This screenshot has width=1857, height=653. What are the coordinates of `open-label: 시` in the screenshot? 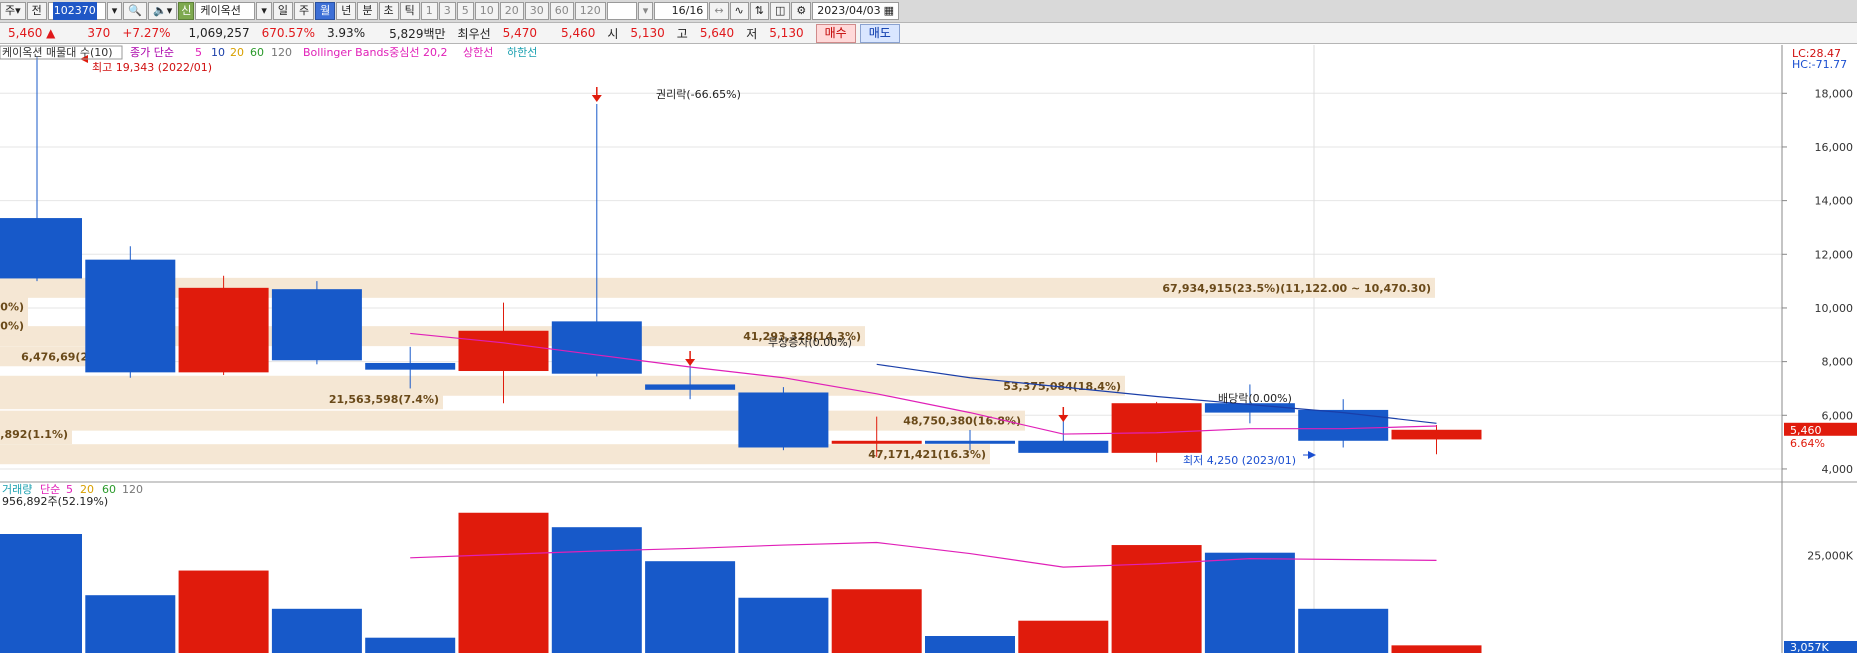 It's located at (613, 33).